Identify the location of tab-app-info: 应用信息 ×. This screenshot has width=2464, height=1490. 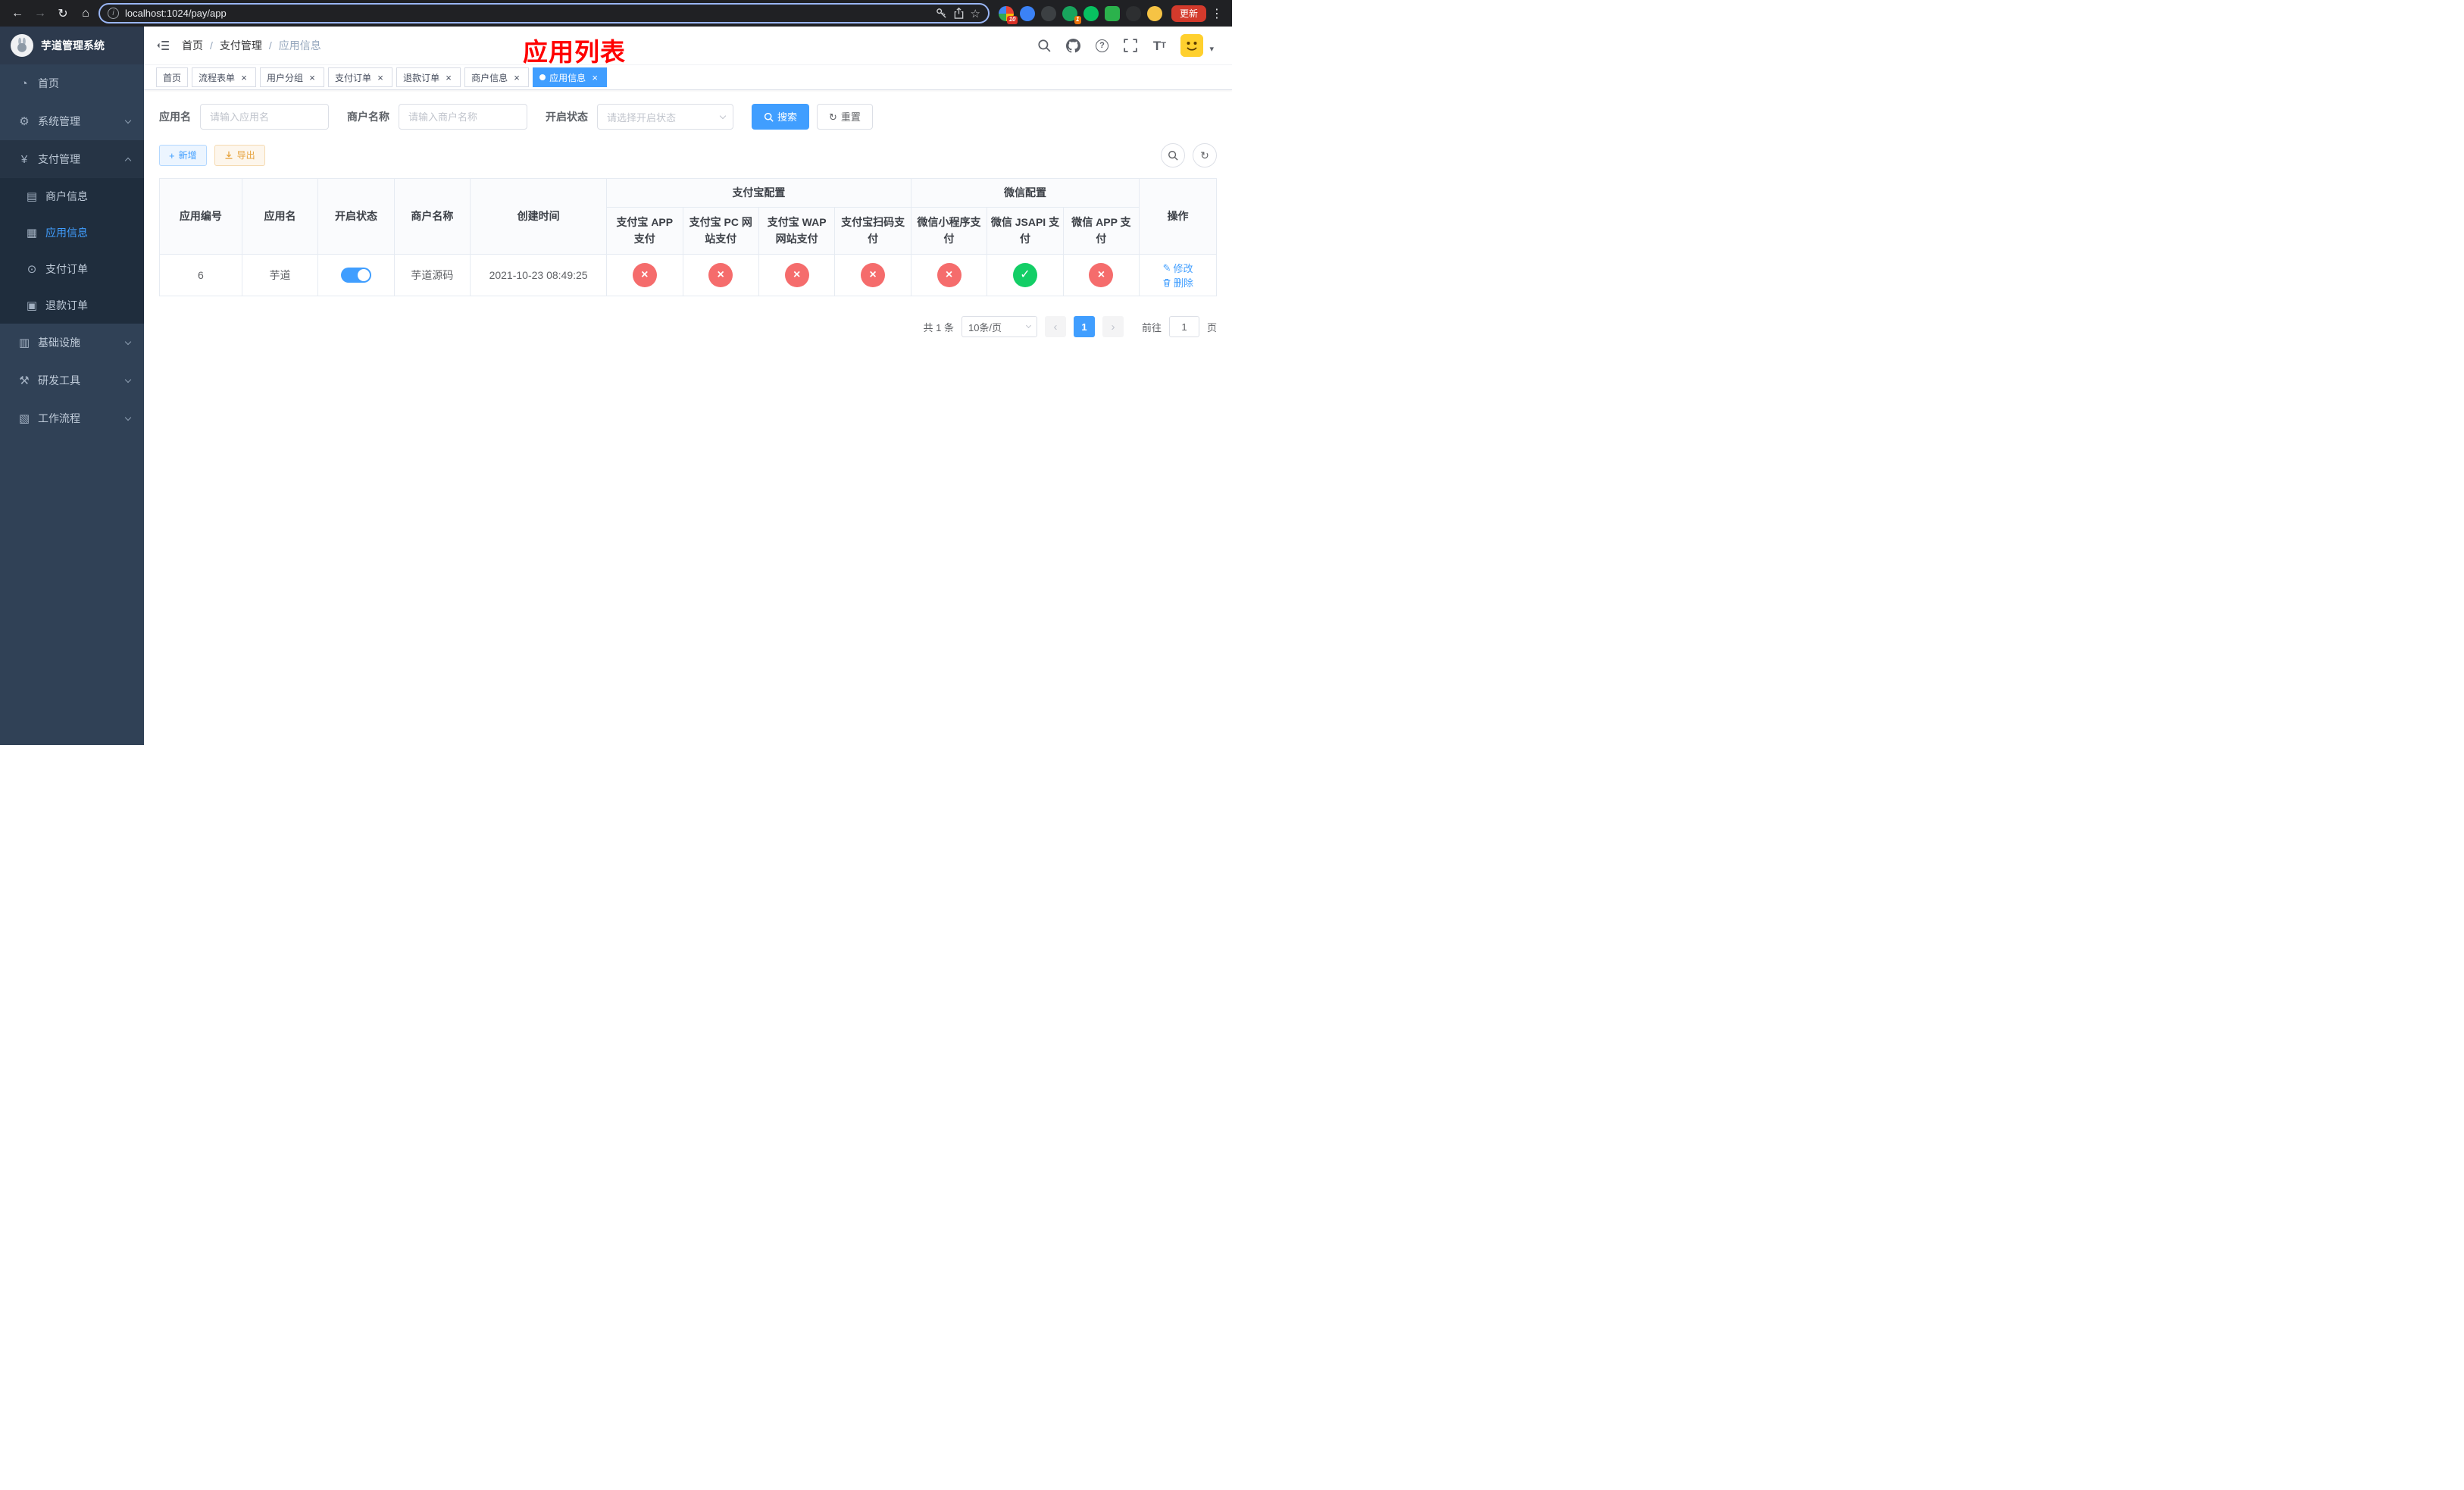
(570, 77).